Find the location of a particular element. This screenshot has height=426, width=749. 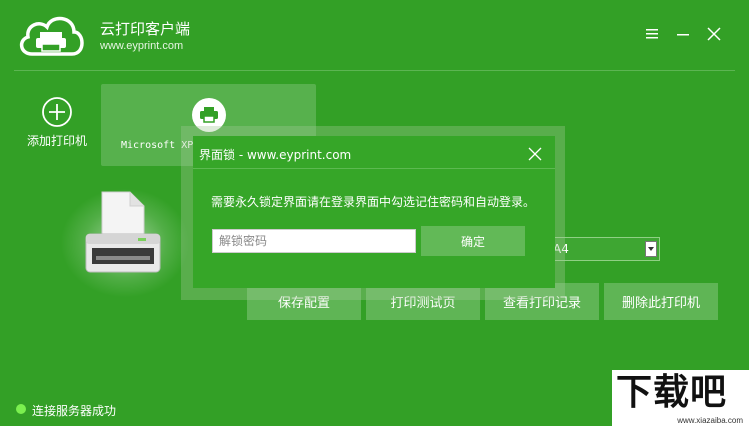

minimize-button is located at coordinates (683, 34).